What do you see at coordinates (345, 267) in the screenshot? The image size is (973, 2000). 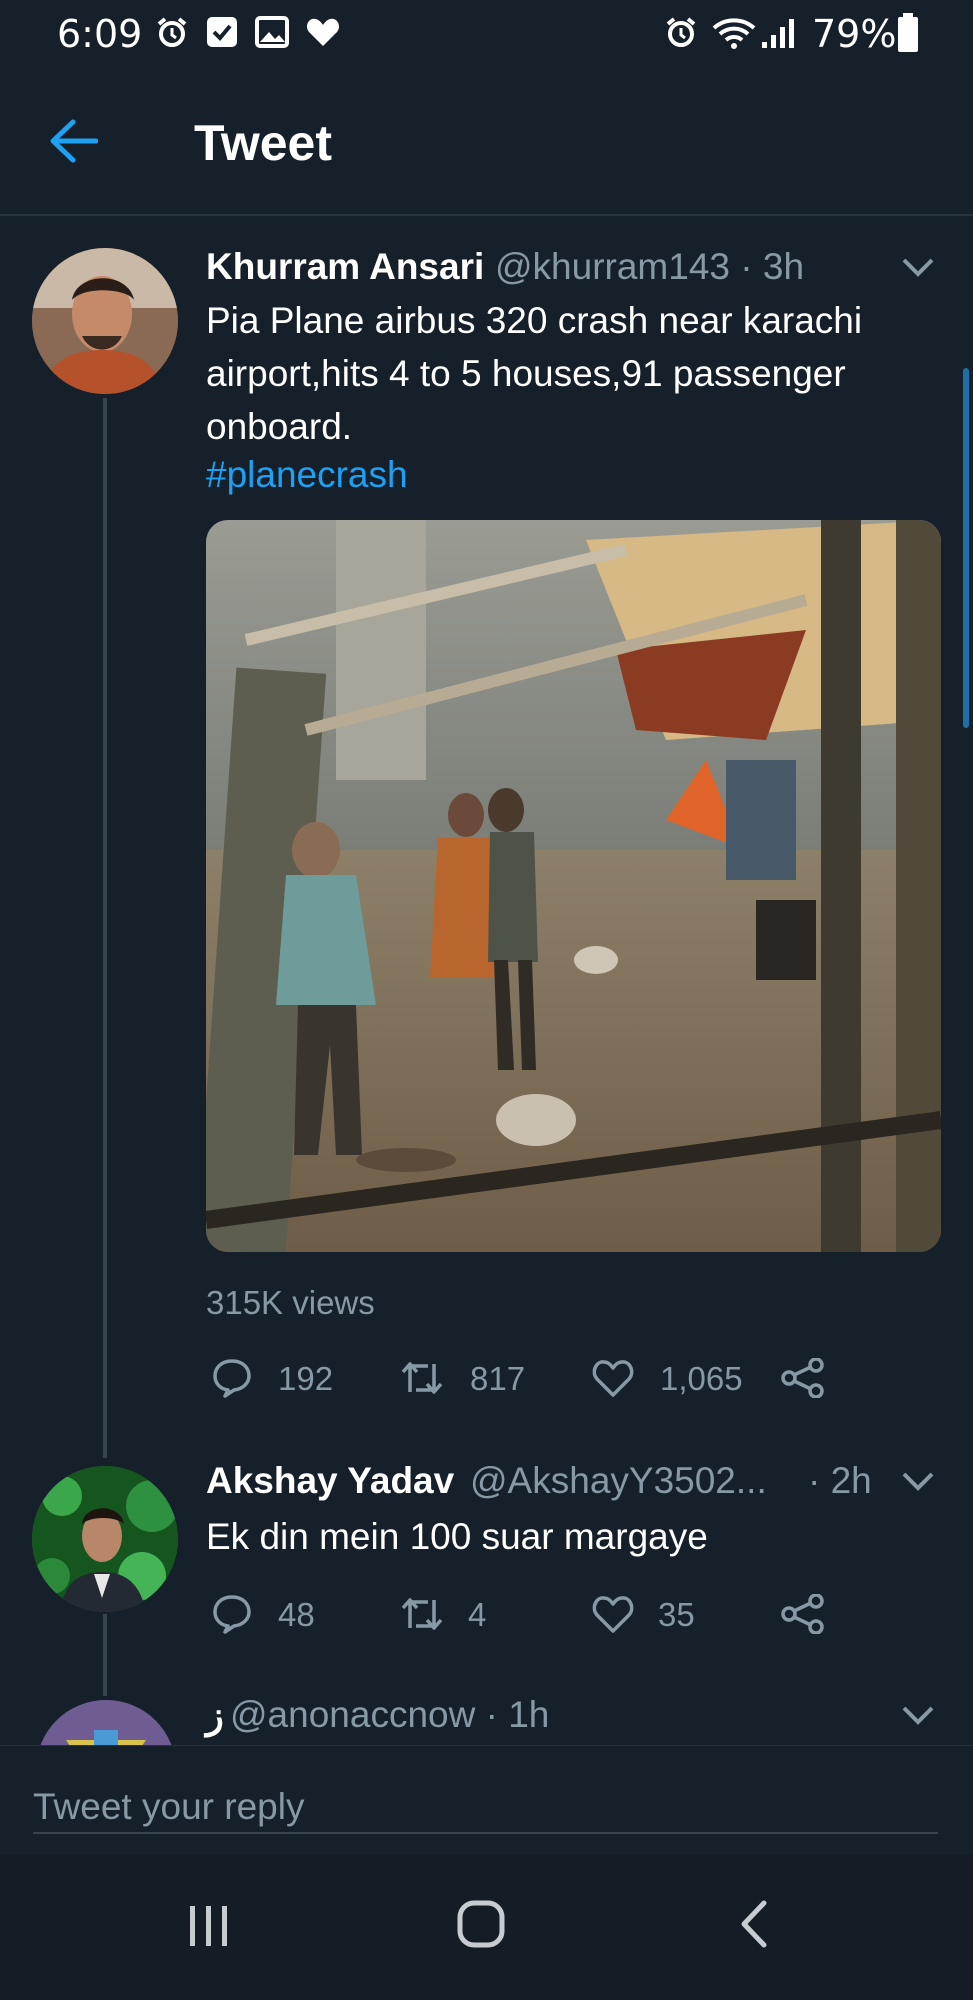 I see `author-name: Khurram Ansari` at bounding box center [345, 267].